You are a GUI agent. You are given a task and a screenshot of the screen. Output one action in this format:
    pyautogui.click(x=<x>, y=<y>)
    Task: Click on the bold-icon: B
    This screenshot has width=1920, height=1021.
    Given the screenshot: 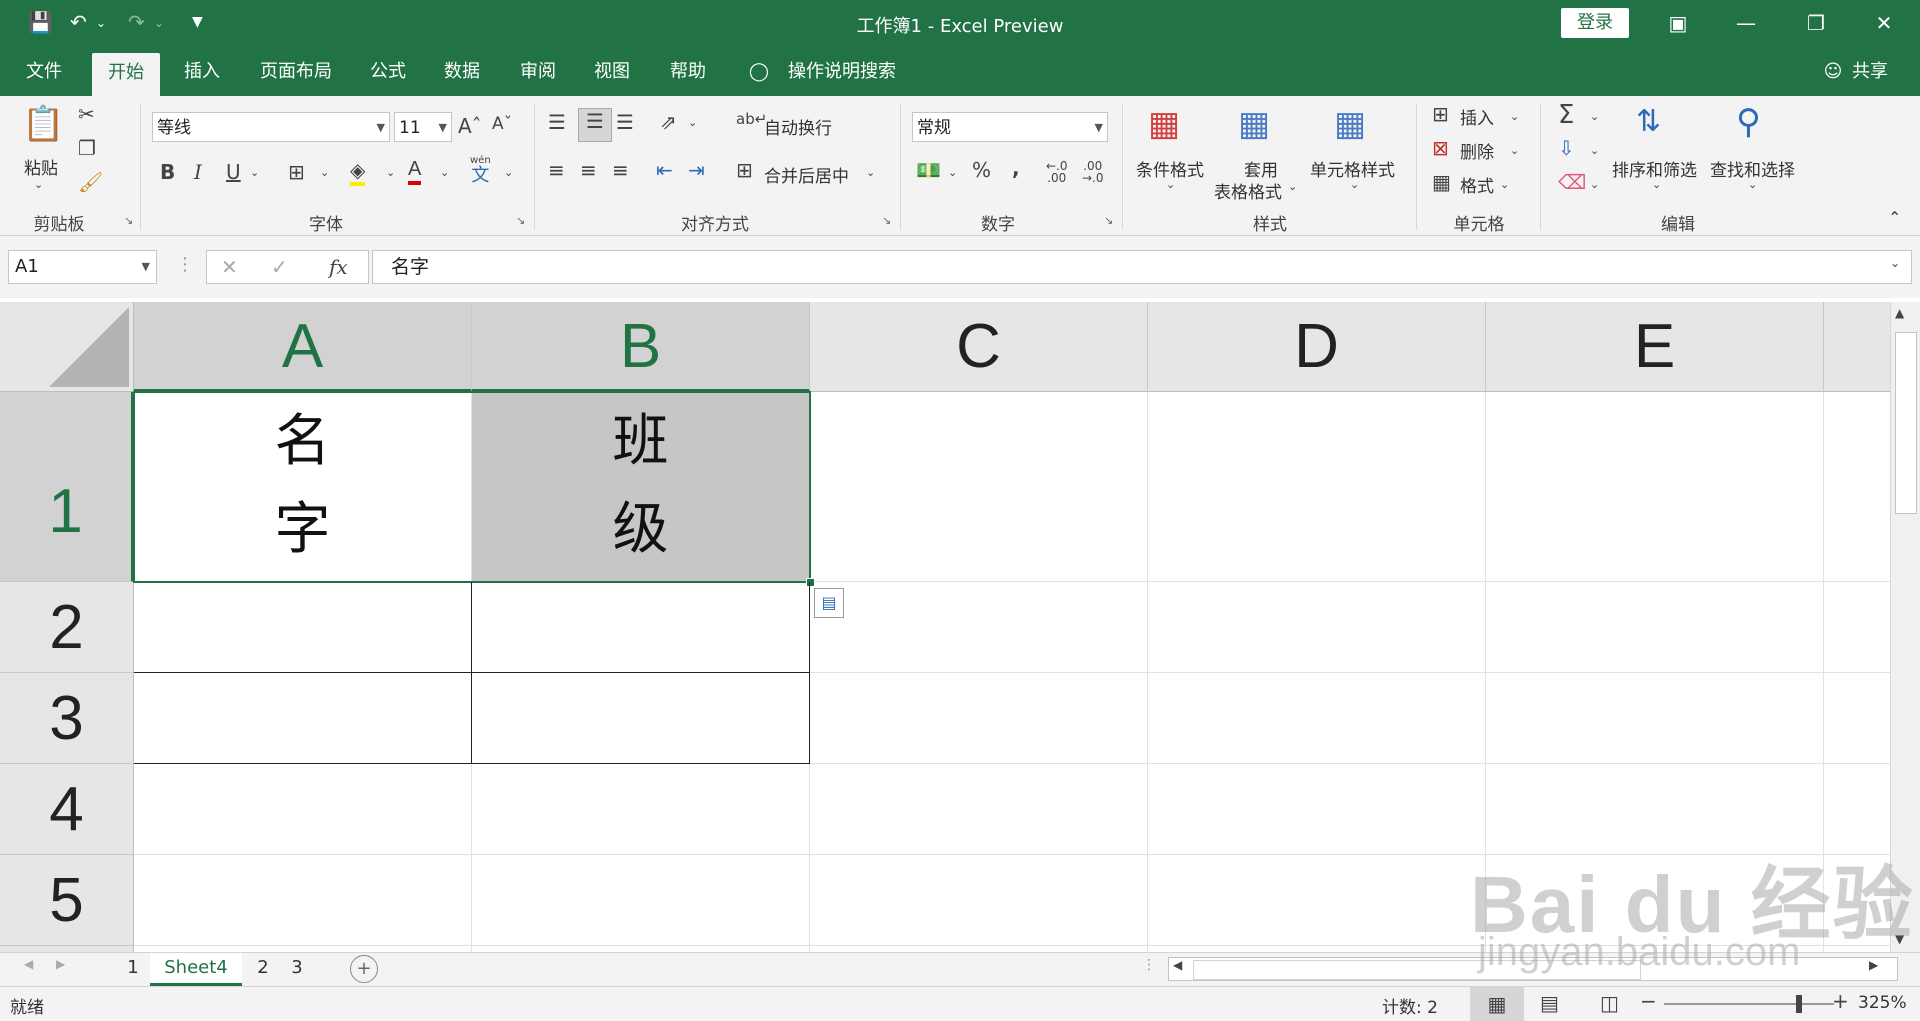 What is the action you would take?
    pyautogui.click(x=167, y=172)
    